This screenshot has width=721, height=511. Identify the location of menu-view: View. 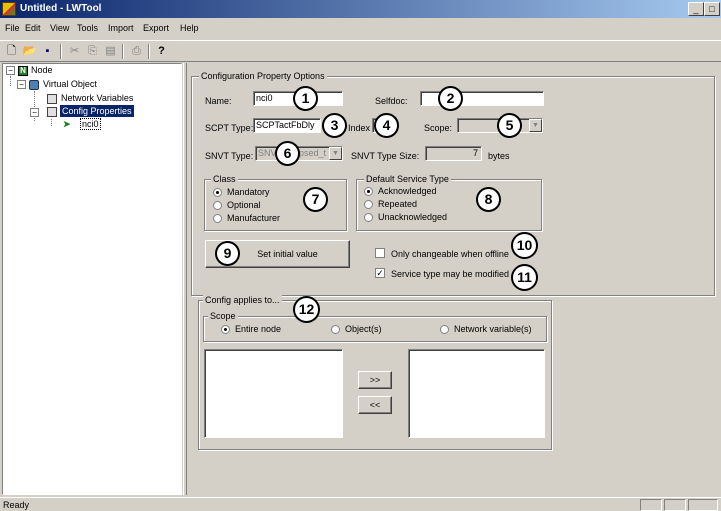
(59, 28).